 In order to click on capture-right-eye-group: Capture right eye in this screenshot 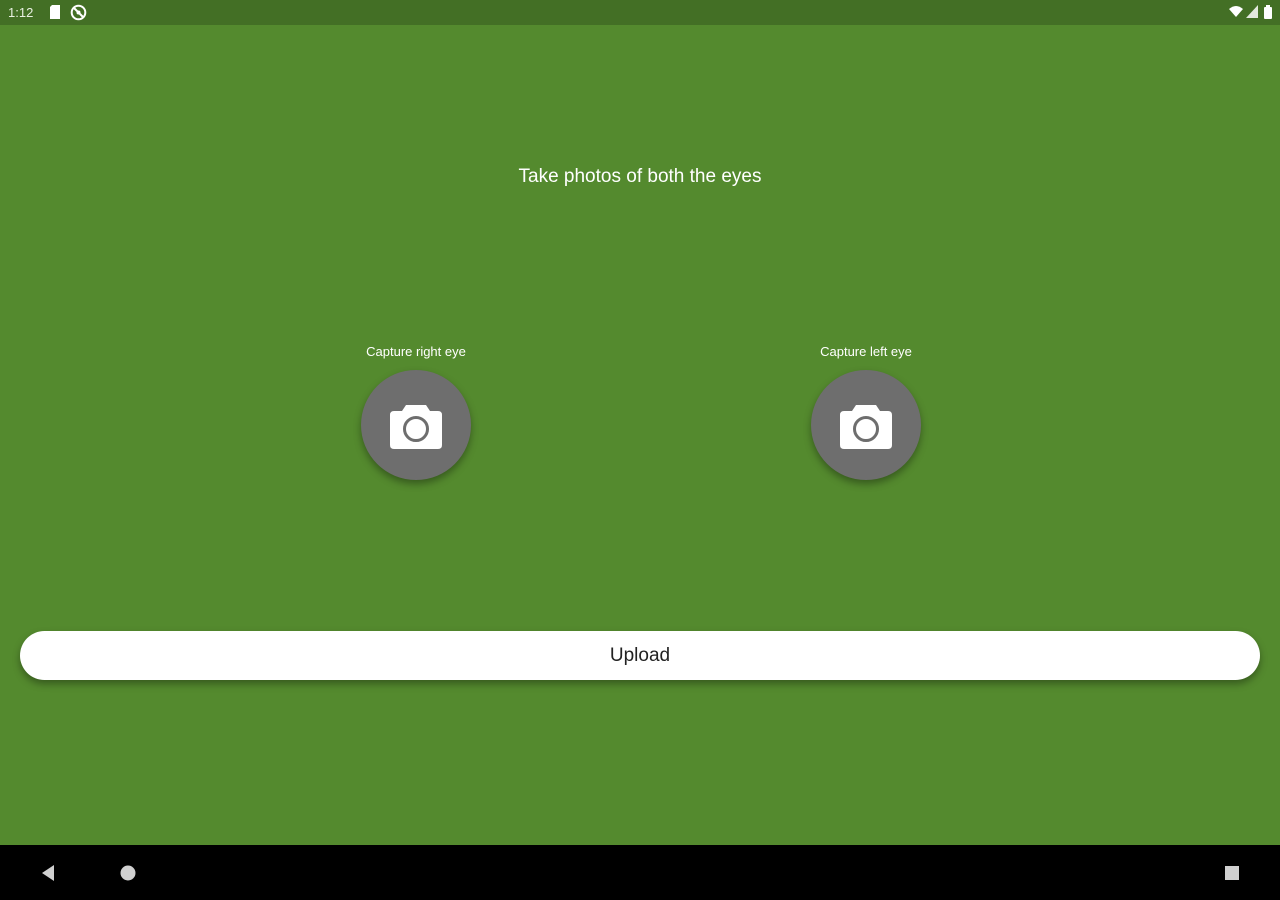, I will do `click(416, 412)`.